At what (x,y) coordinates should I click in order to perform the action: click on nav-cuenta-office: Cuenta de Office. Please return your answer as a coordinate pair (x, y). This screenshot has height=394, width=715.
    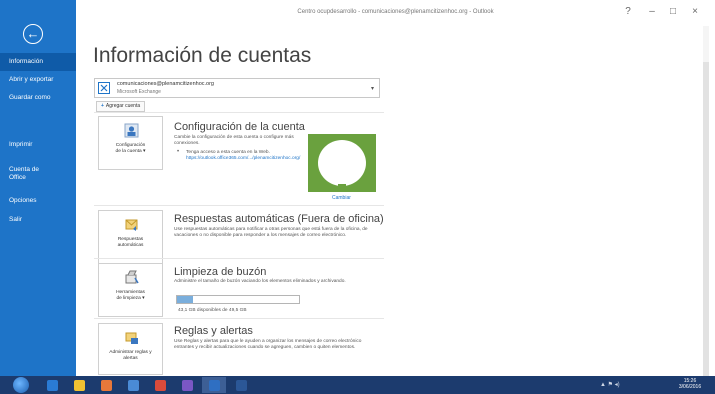
    Looking at the image, I should click on (38, 174).